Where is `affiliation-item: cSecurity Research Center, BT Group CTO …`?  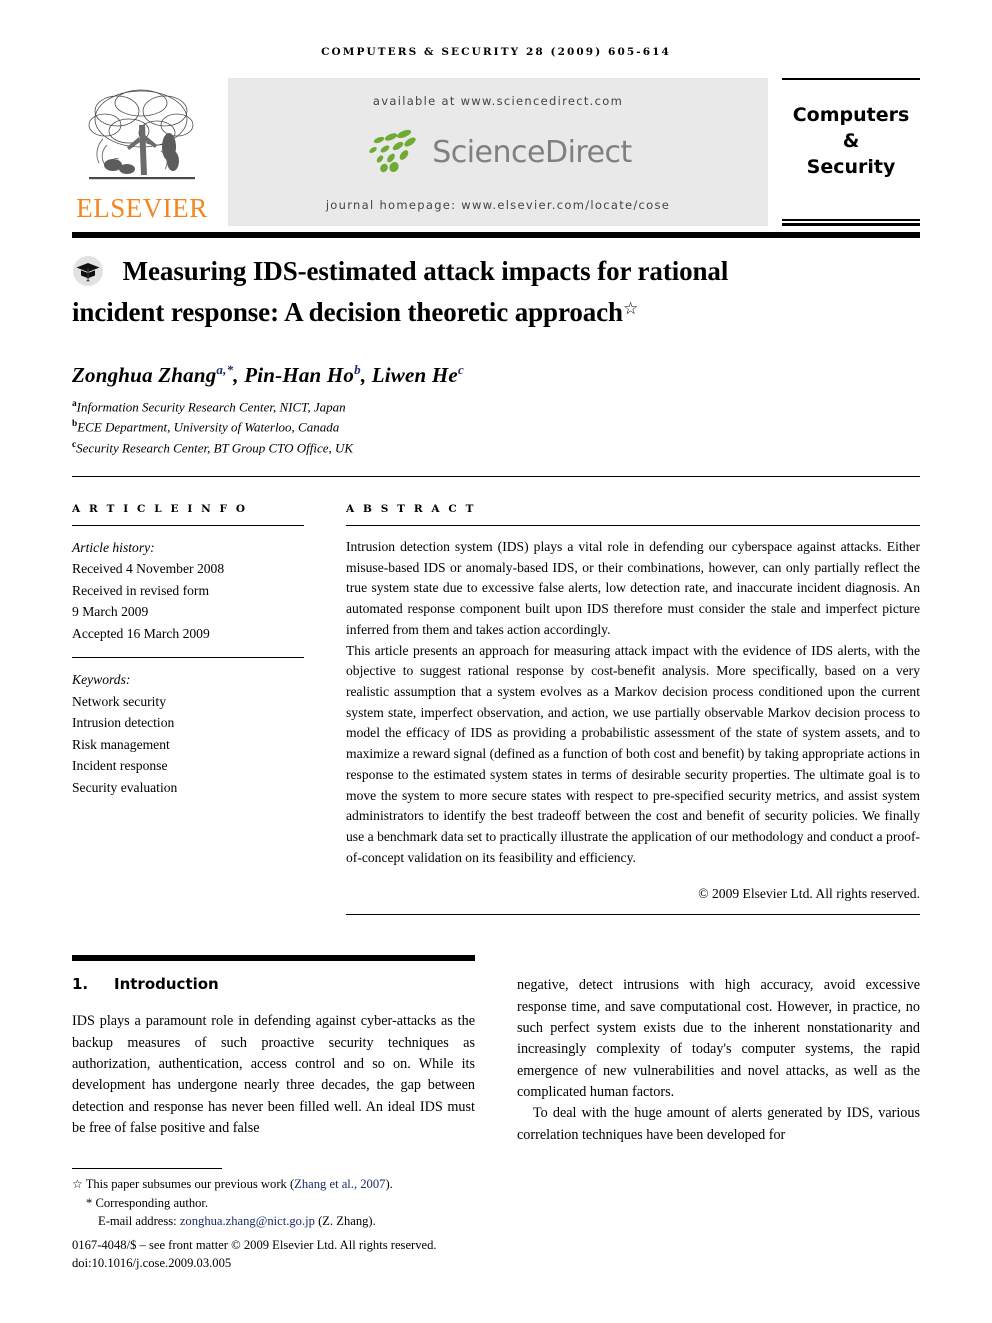
affiliation-item: cSecurity Research Center, BT Group CTO … is located at coordinates (496, 448).